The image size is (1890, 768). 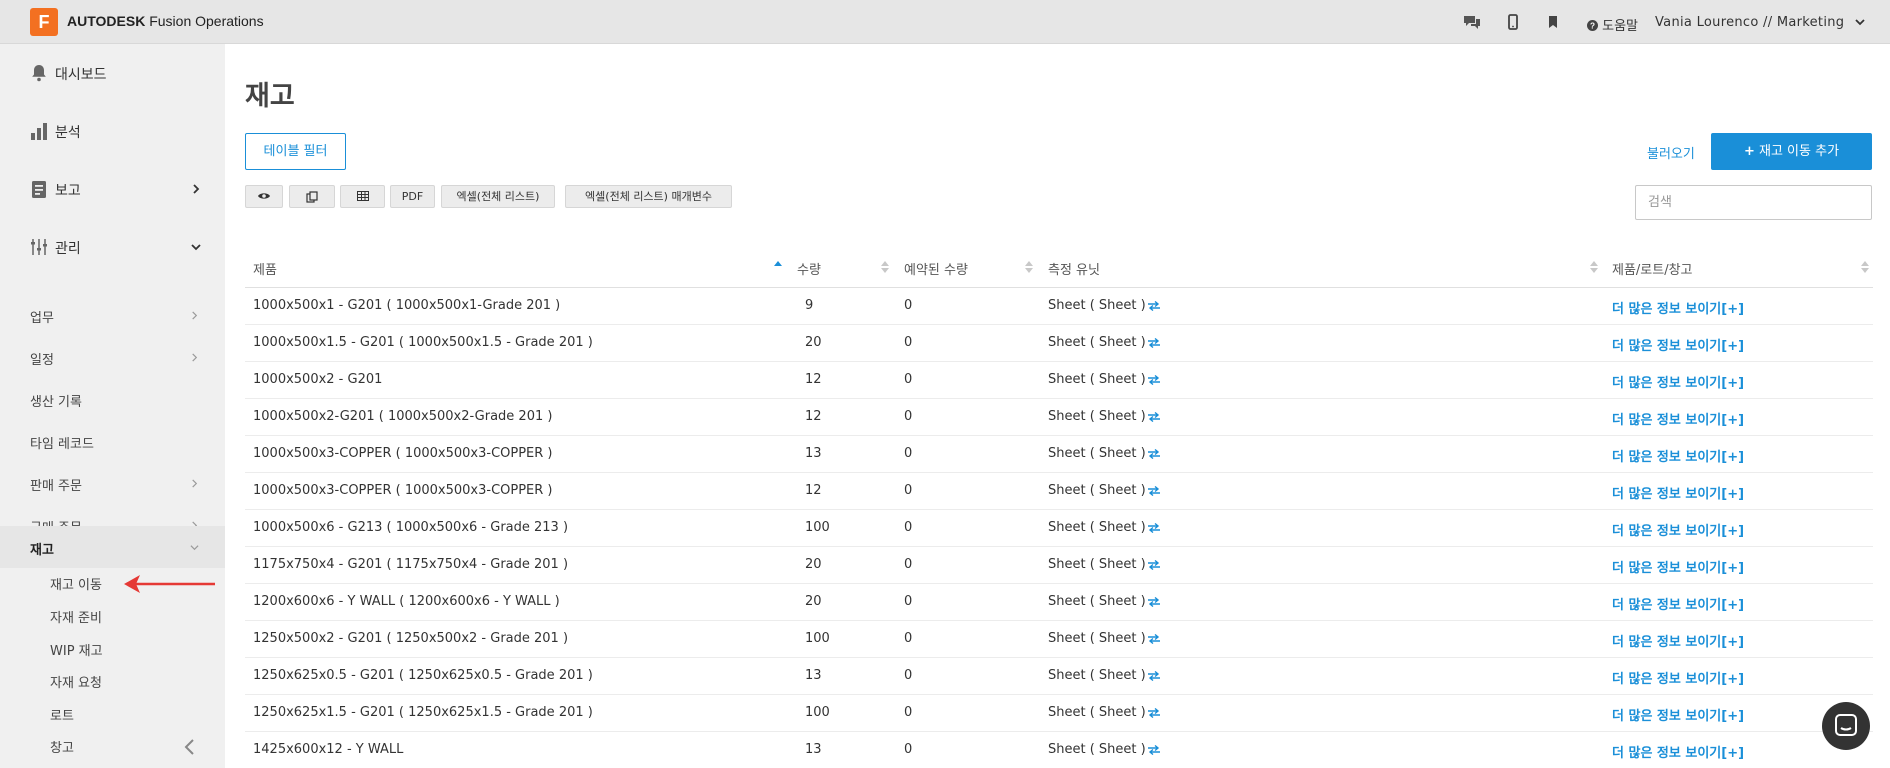 What do you see at coordinates (402, 416) in the screenshot?
I see `product-cell: 1000x500x2-G201 ( 1000x500x2-Grade 201 )` at bounding box center [402, 416].